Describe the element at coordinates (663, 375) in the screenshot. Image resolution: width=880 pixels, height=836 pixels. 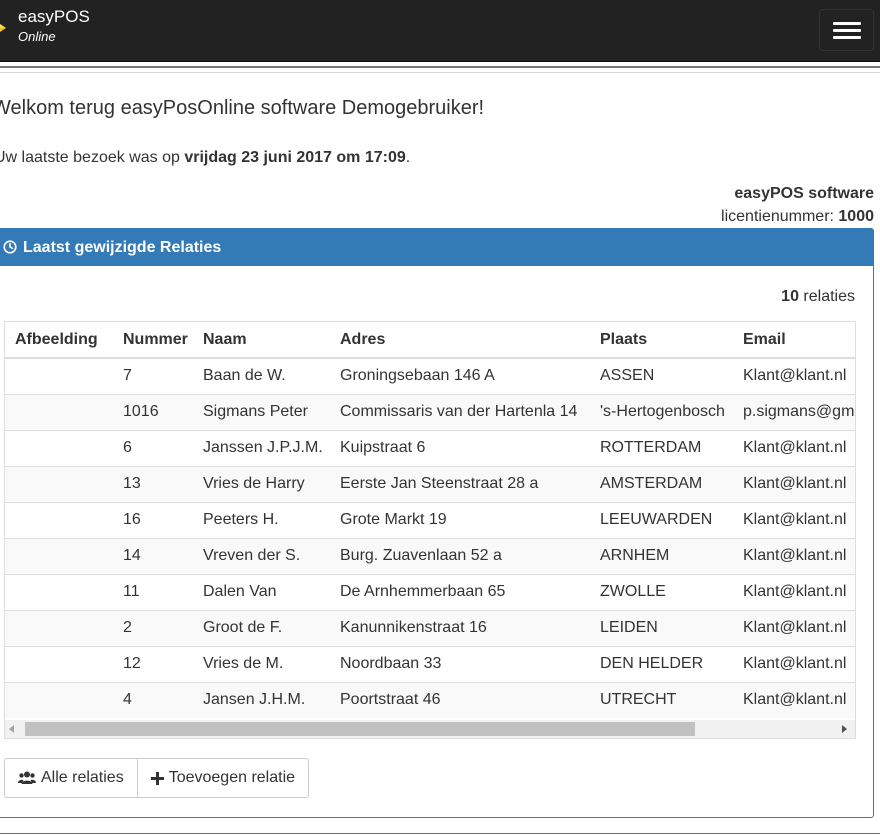
I see `cell-plaats: ASSEN` at that location.